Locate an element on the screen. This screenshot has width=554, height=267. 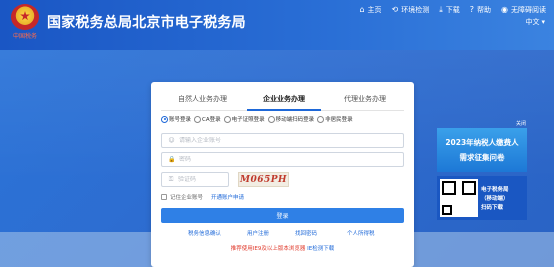
browser-recommendation: 推荐使用IE9及以上版本浏览器 IE检测下载 is located at coordinates (282, 248).